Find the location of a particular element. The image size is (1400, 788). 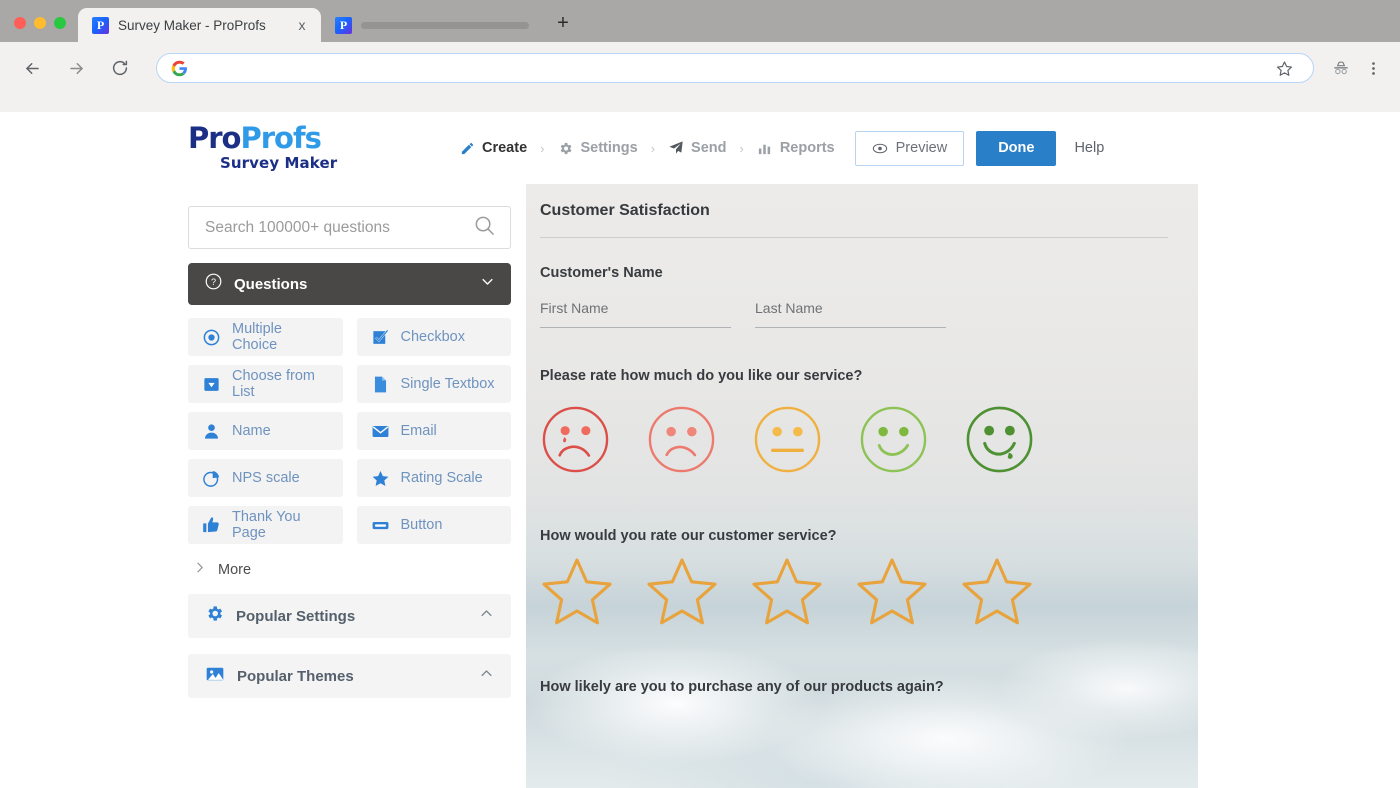

browser-tab-active: P Survey Maker - ProProfs x is located at coordinates (199, 25).